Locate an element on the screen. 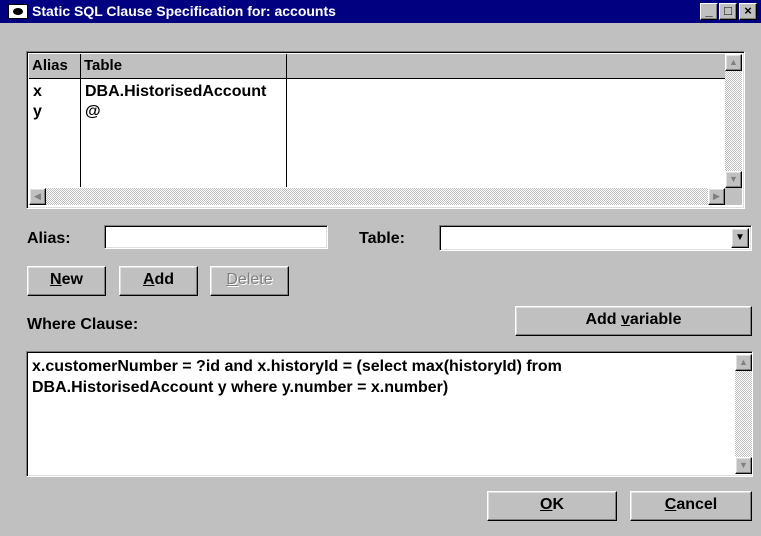 This screenshot has height=536, width=761. cancel-button: Cancel is located at coordinates (691, 506).